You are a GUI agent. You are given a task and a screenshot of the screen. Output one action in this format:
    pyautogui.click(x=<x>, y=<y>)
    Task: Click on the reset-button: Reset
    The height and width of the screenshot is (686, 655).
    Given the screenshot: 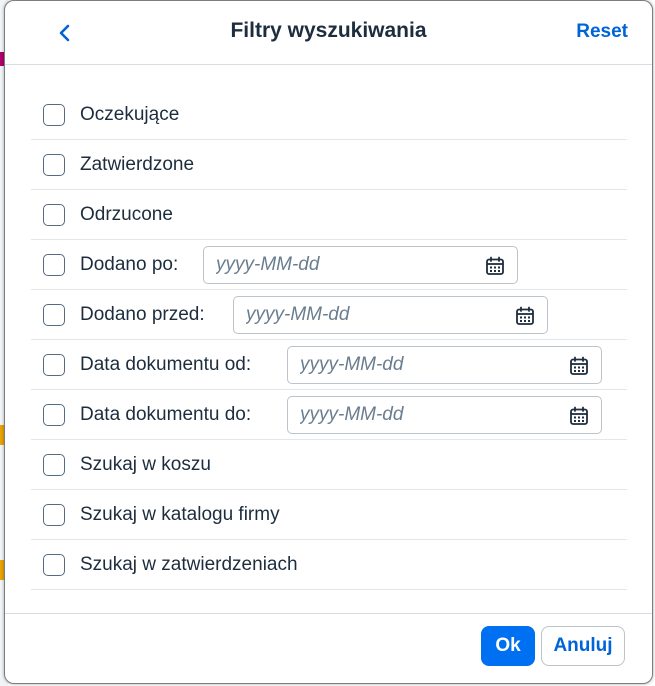 What is the action you would take?
    pyautogui.click(x=602, y=32)
    